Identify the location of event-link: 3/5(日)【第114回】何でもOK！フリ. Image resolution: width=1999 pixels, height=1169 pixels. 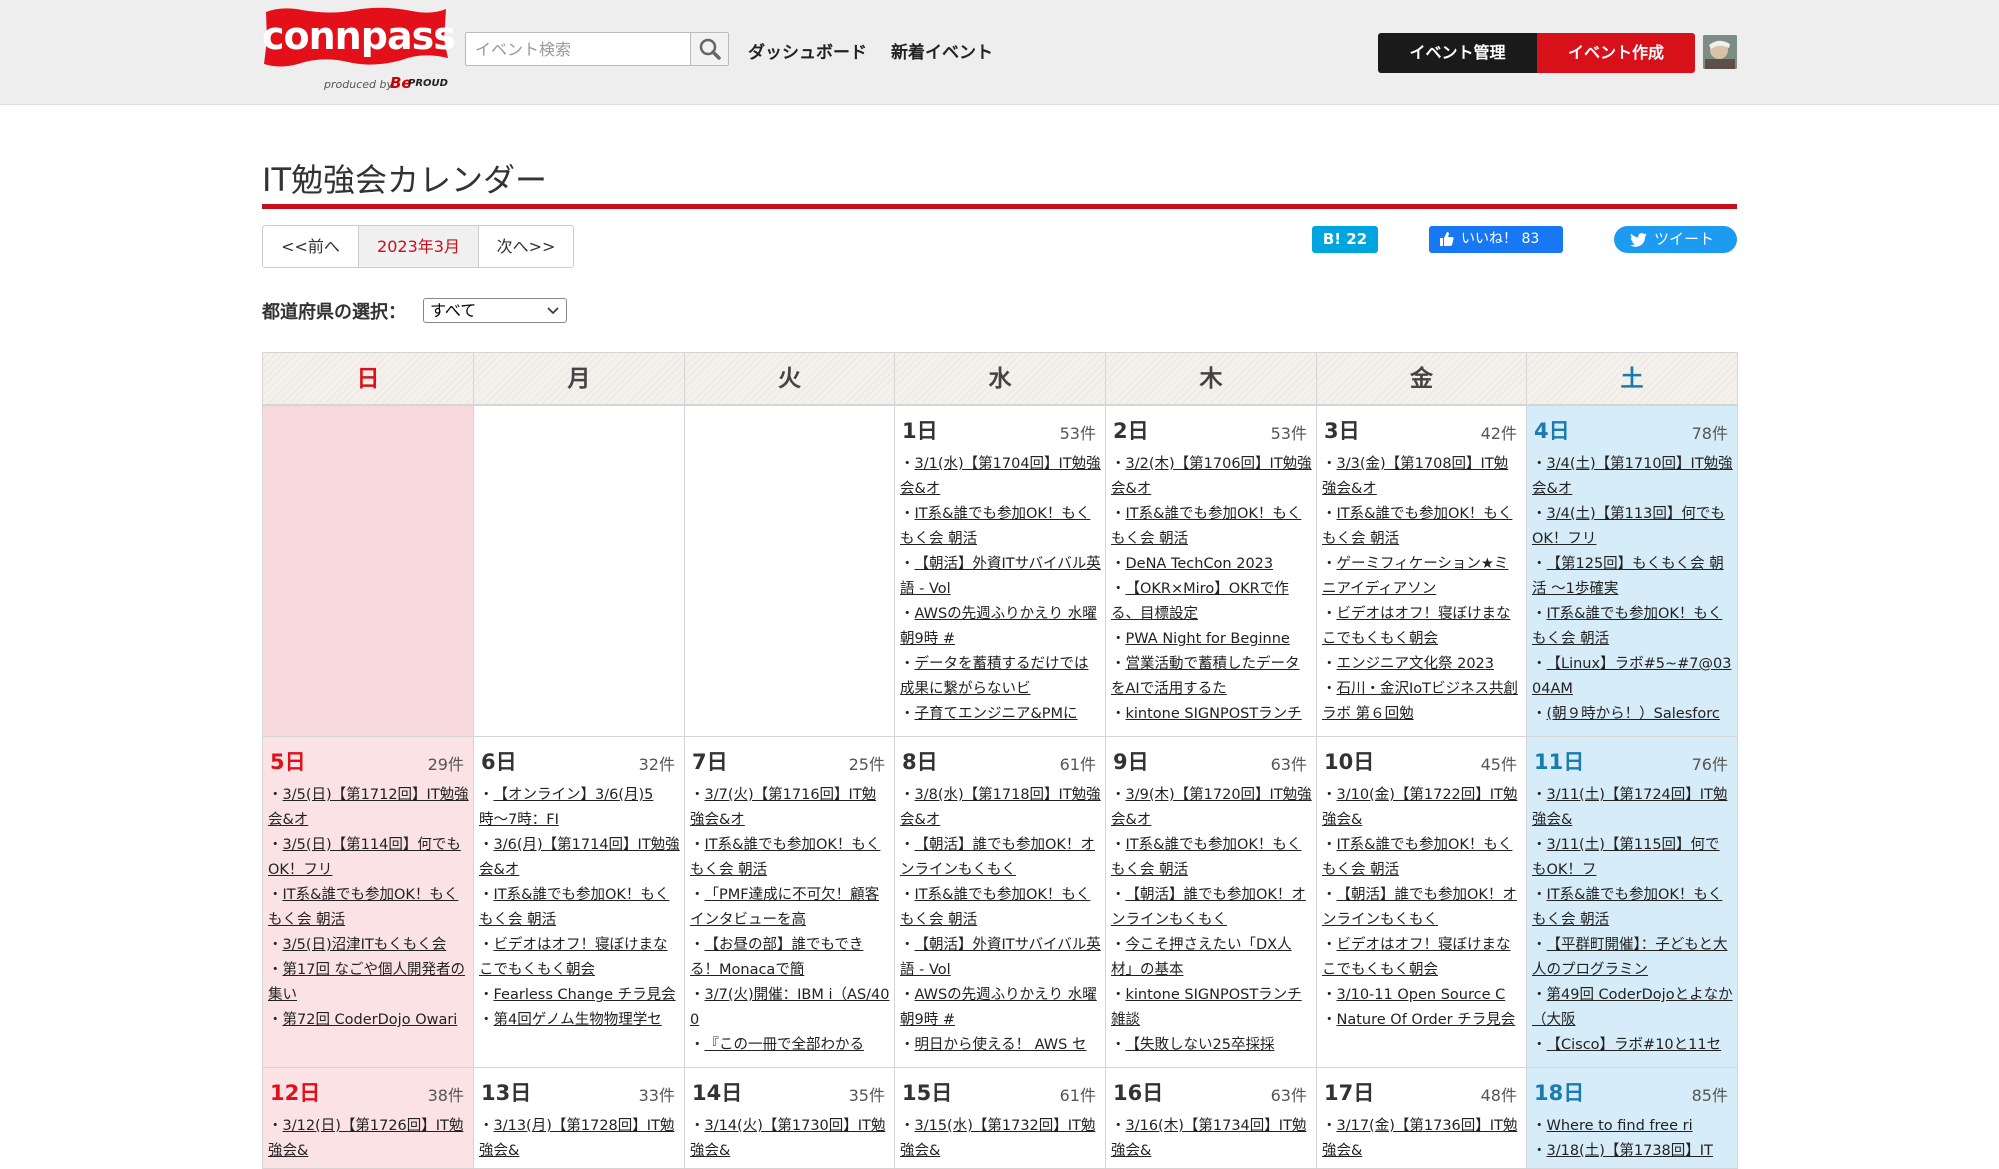
(368, 858).